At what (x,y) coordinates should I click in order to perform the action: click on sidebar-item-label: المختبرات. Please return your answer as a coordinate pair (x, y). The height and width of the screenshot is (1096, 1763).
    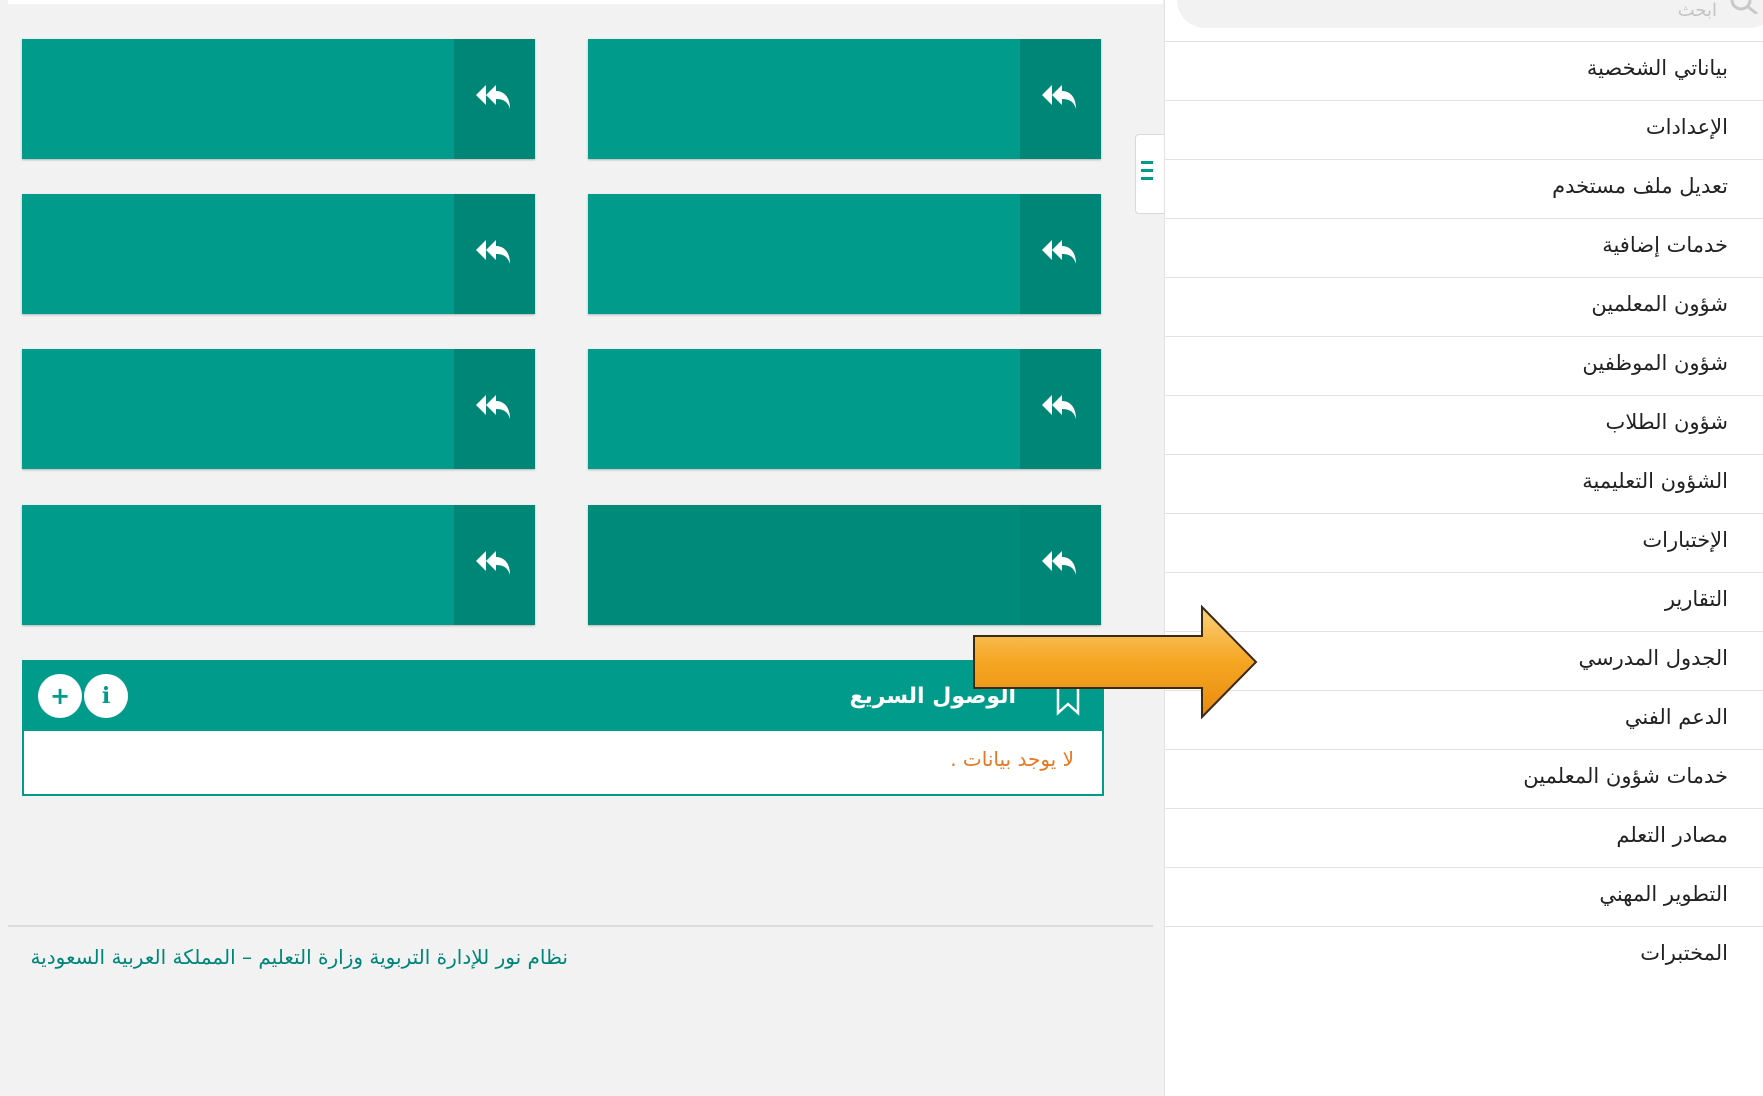
    Looking at the image, I should click on (1684, 953).